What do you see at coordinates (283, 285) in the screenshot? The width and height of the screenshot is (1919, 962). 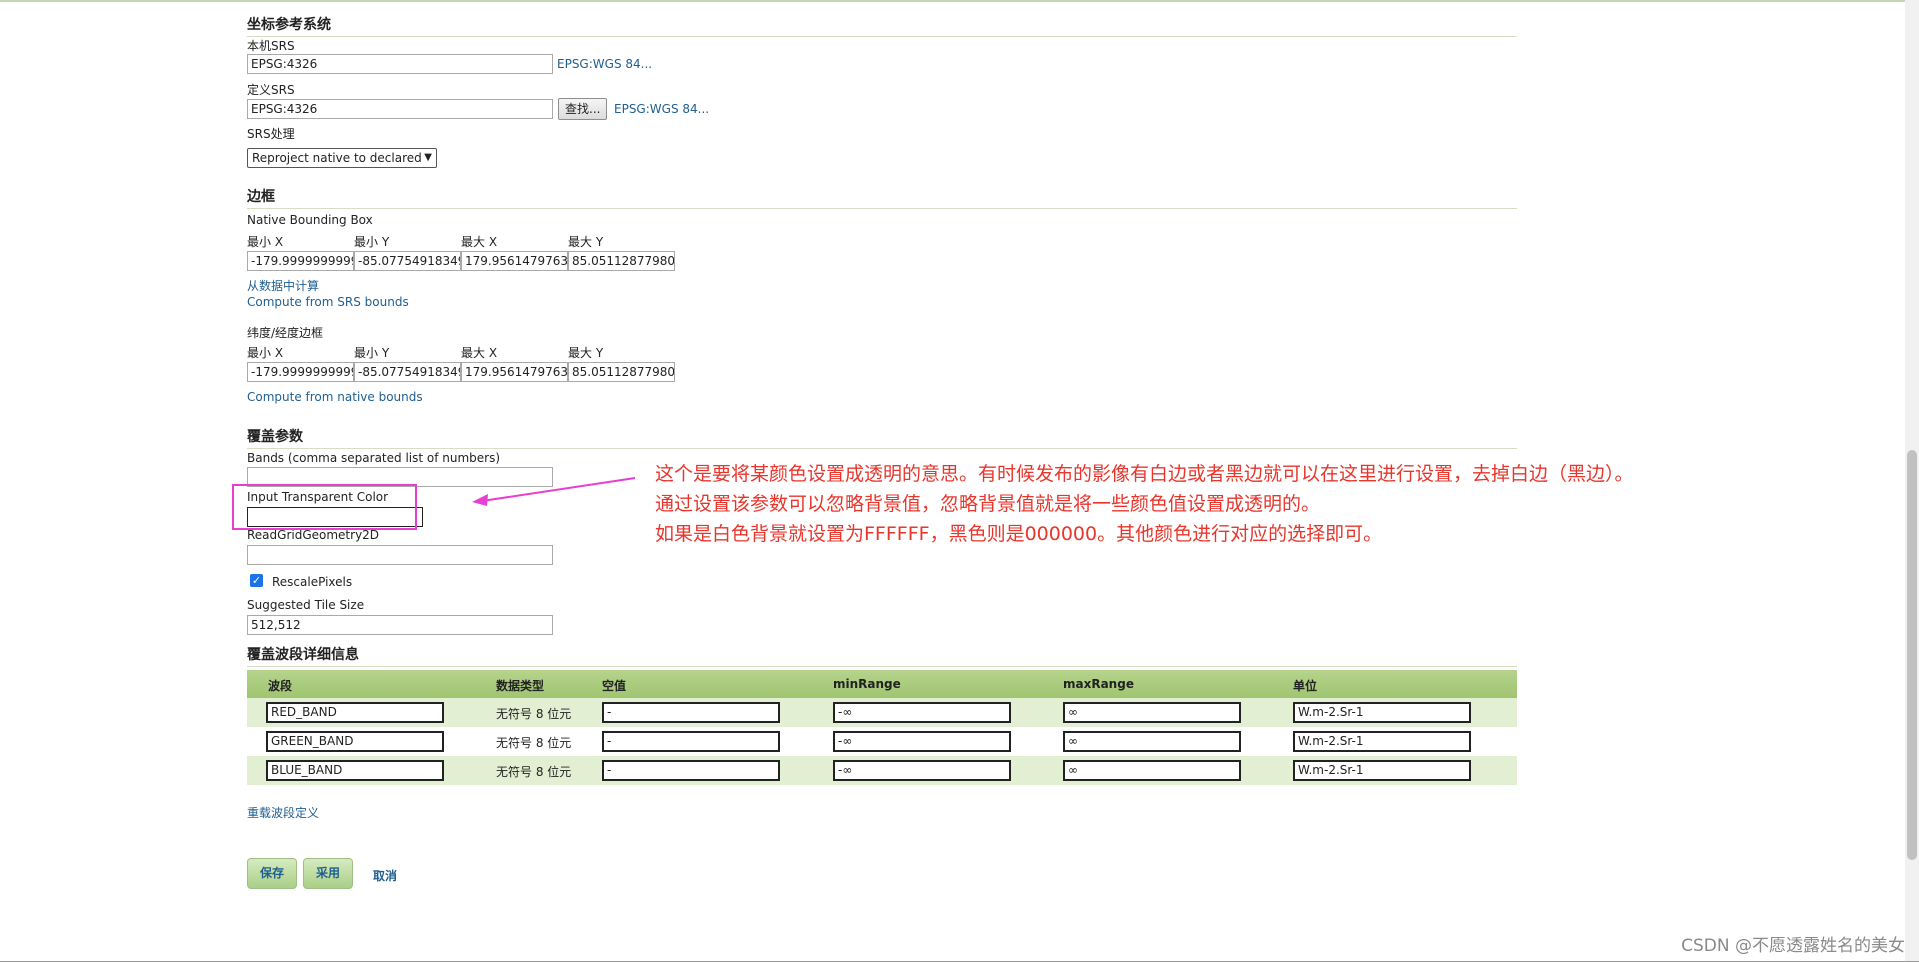 I see `compute-from-data-link: 从数据中计算` at bounding box center [283, 285].